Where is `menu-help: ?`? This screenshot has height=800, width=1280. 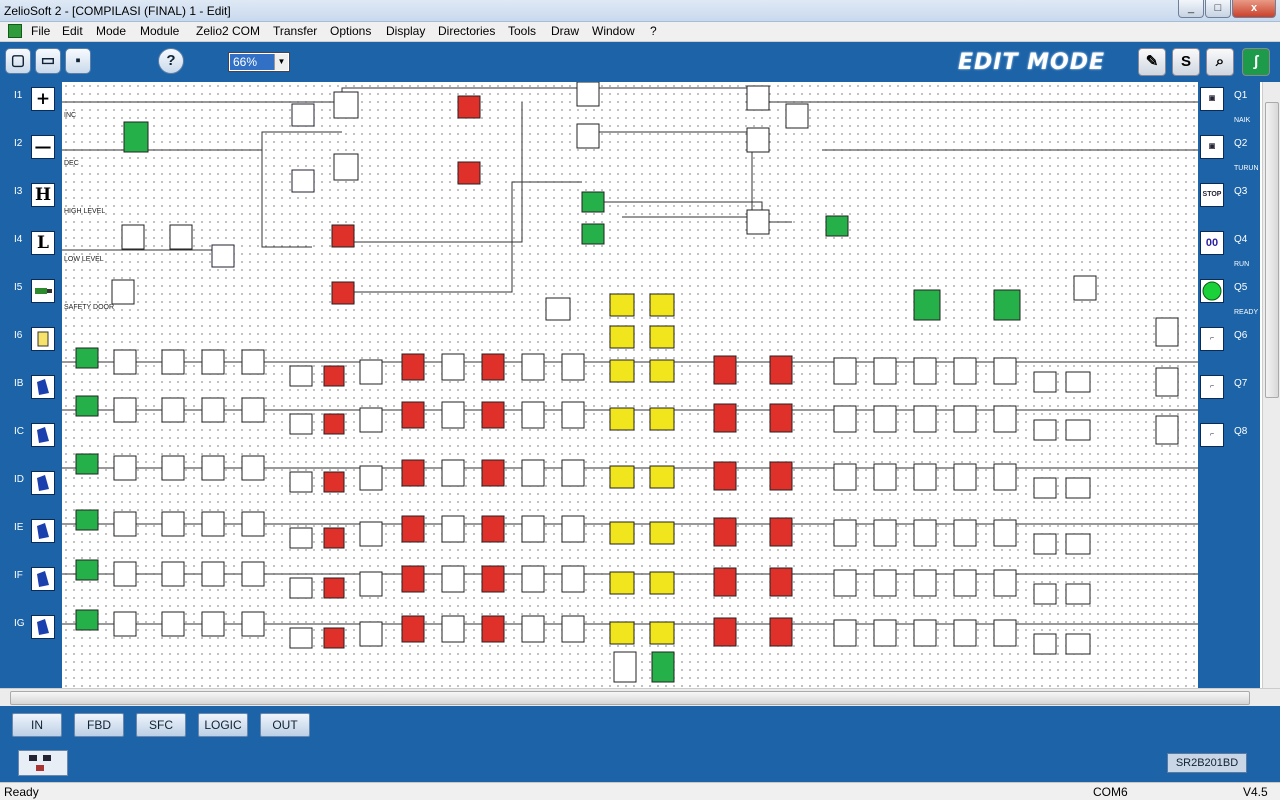 menu-help: ? is located at coordinates (653, 31).